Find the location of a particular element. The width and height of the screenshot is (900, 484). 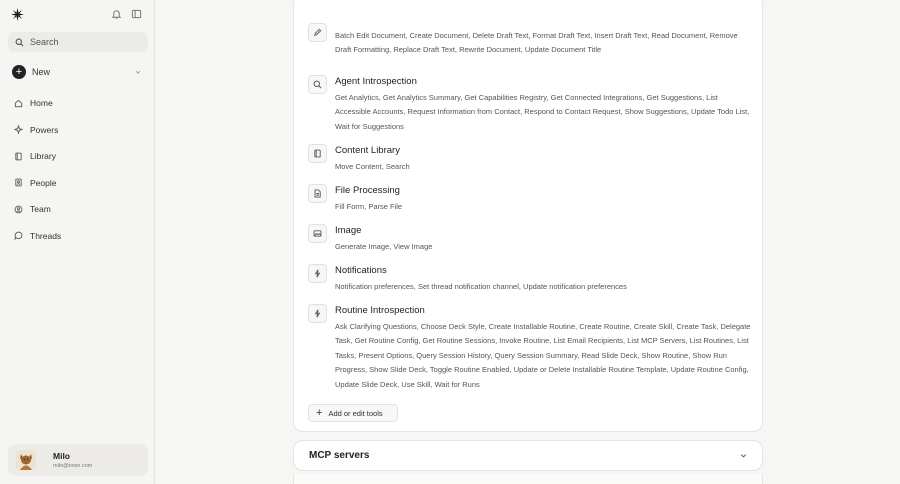

sidebar-item-powers: Powers is located at coordinates (37, 130).